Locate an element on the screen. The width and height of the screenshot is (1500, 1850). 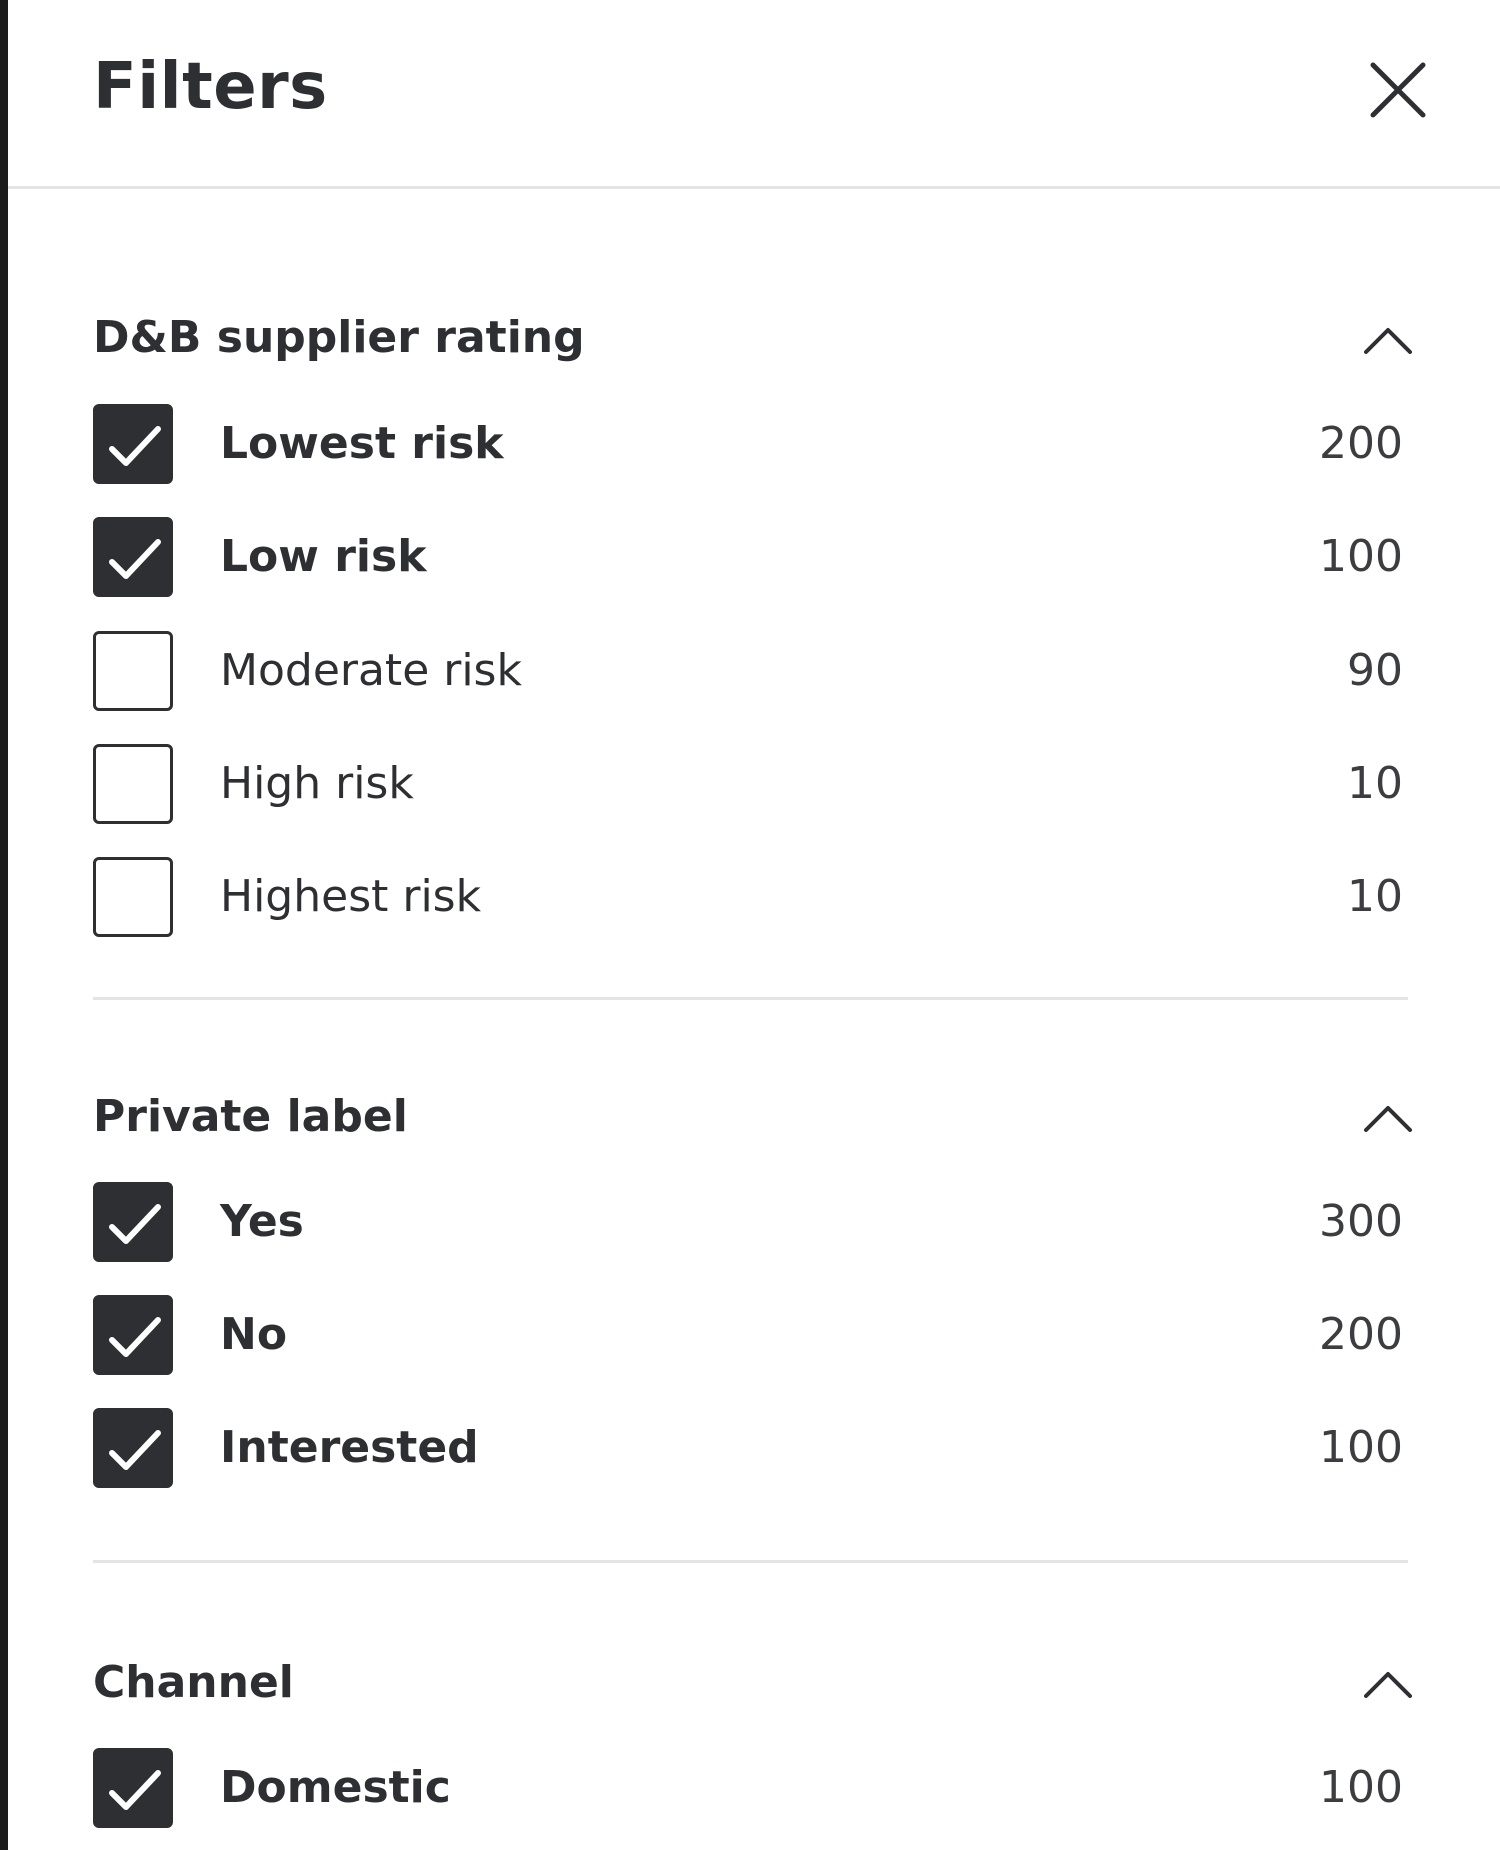
checkbox-low-risk is located at coordinates (133, 557).